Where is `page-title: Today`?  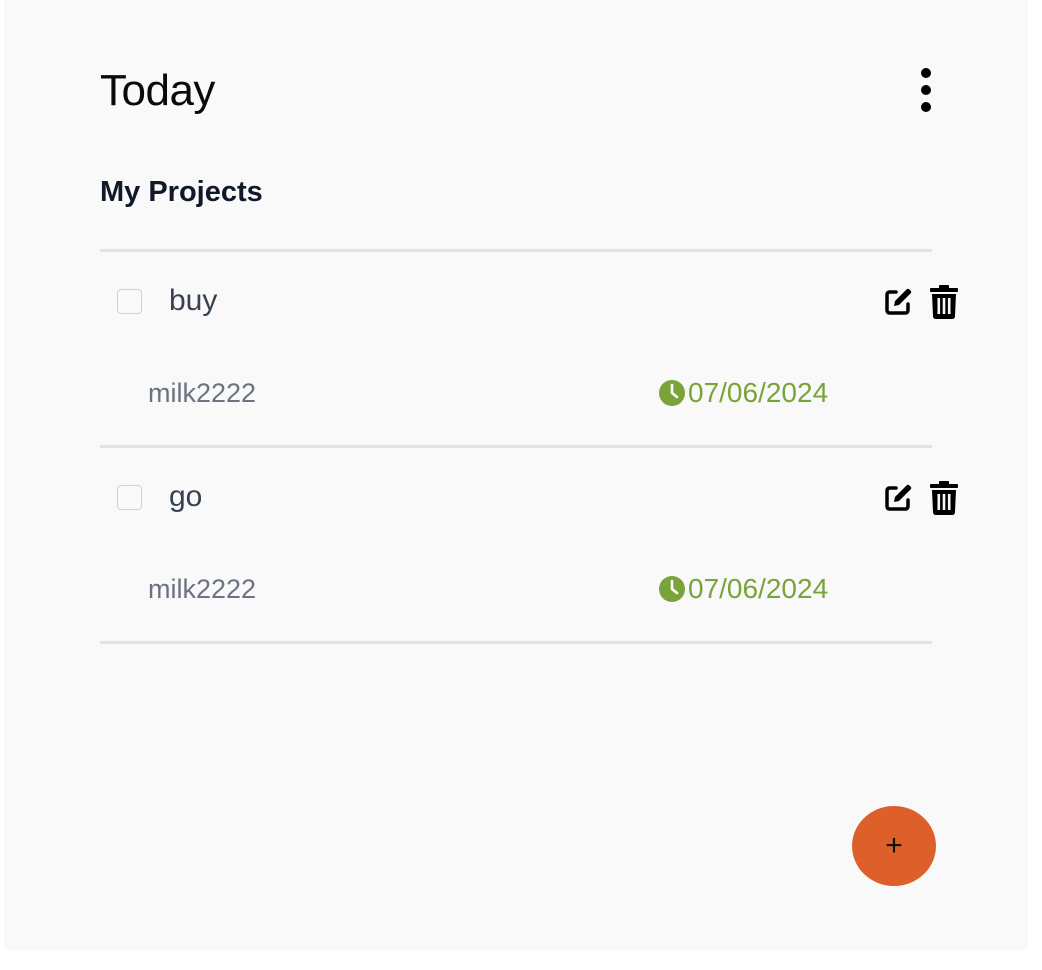 page-title: Today is located at coordinates (157, 90).